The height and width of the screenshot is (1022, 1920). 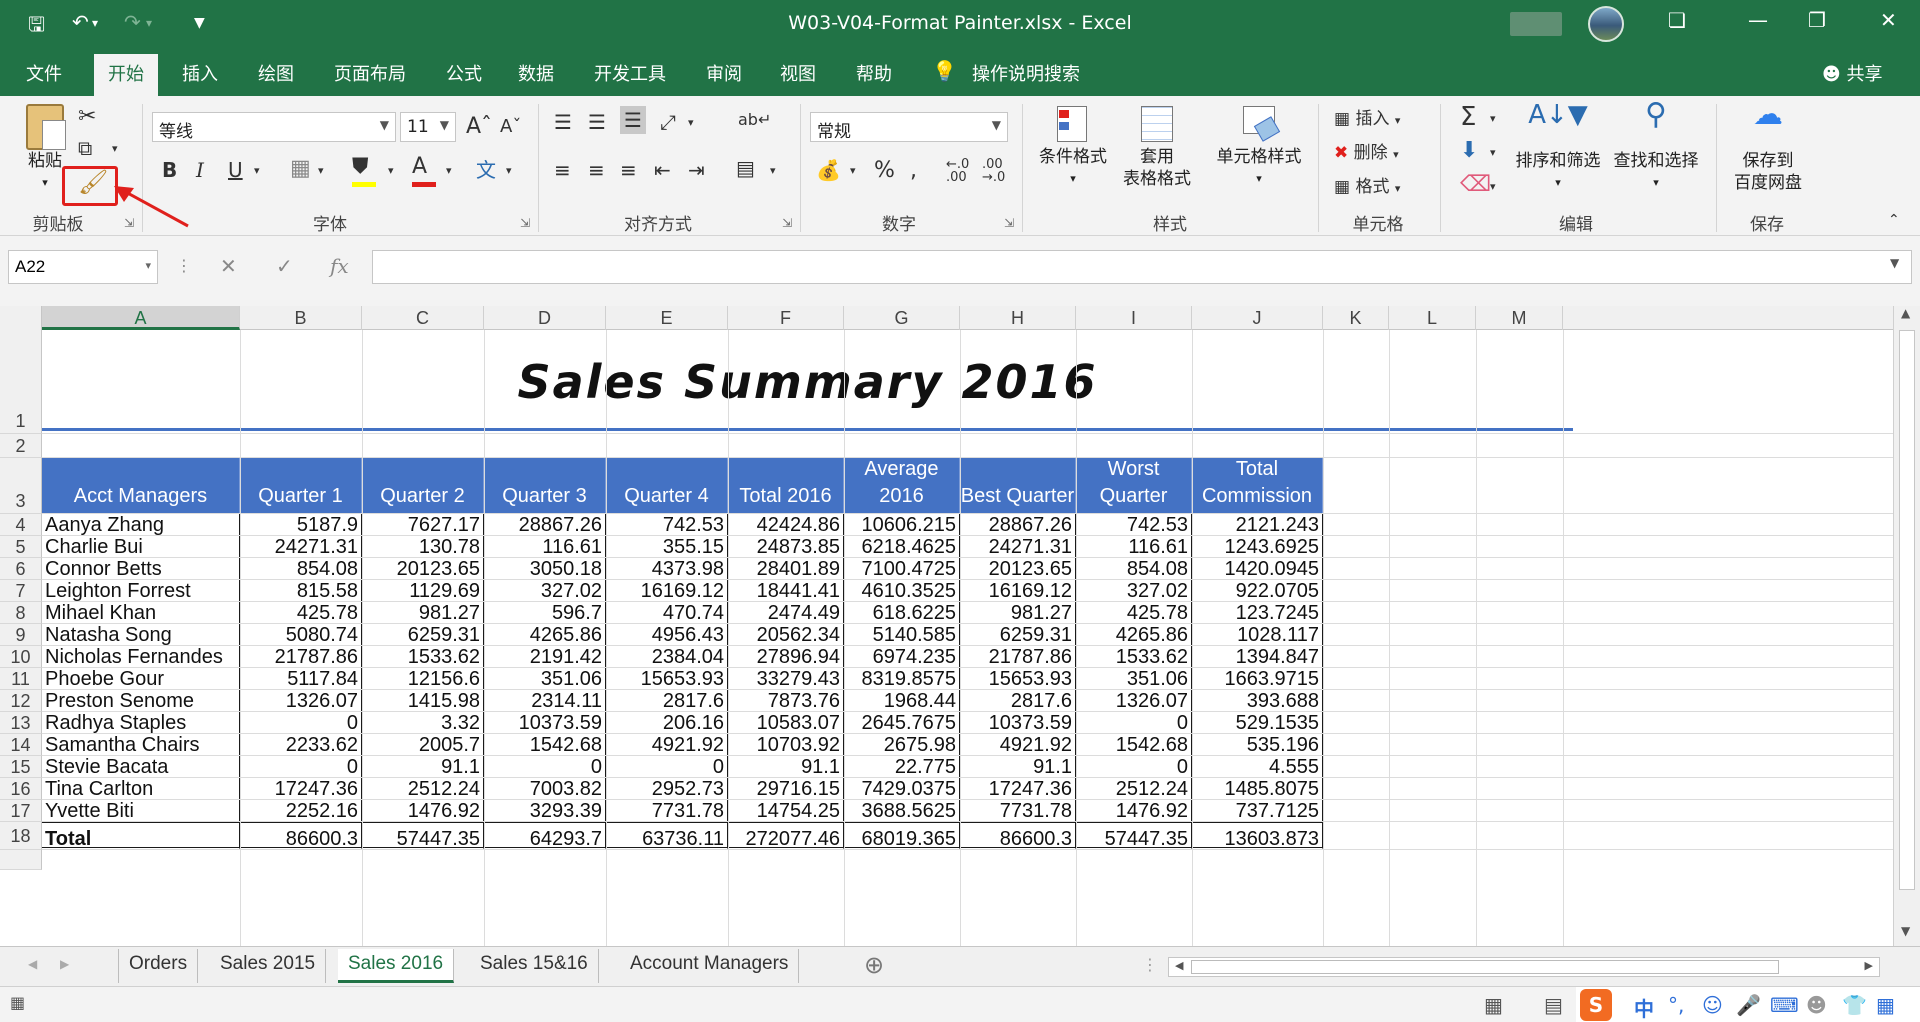 I want to click on value-cell: 393.688, so click(x=1257, y=701).